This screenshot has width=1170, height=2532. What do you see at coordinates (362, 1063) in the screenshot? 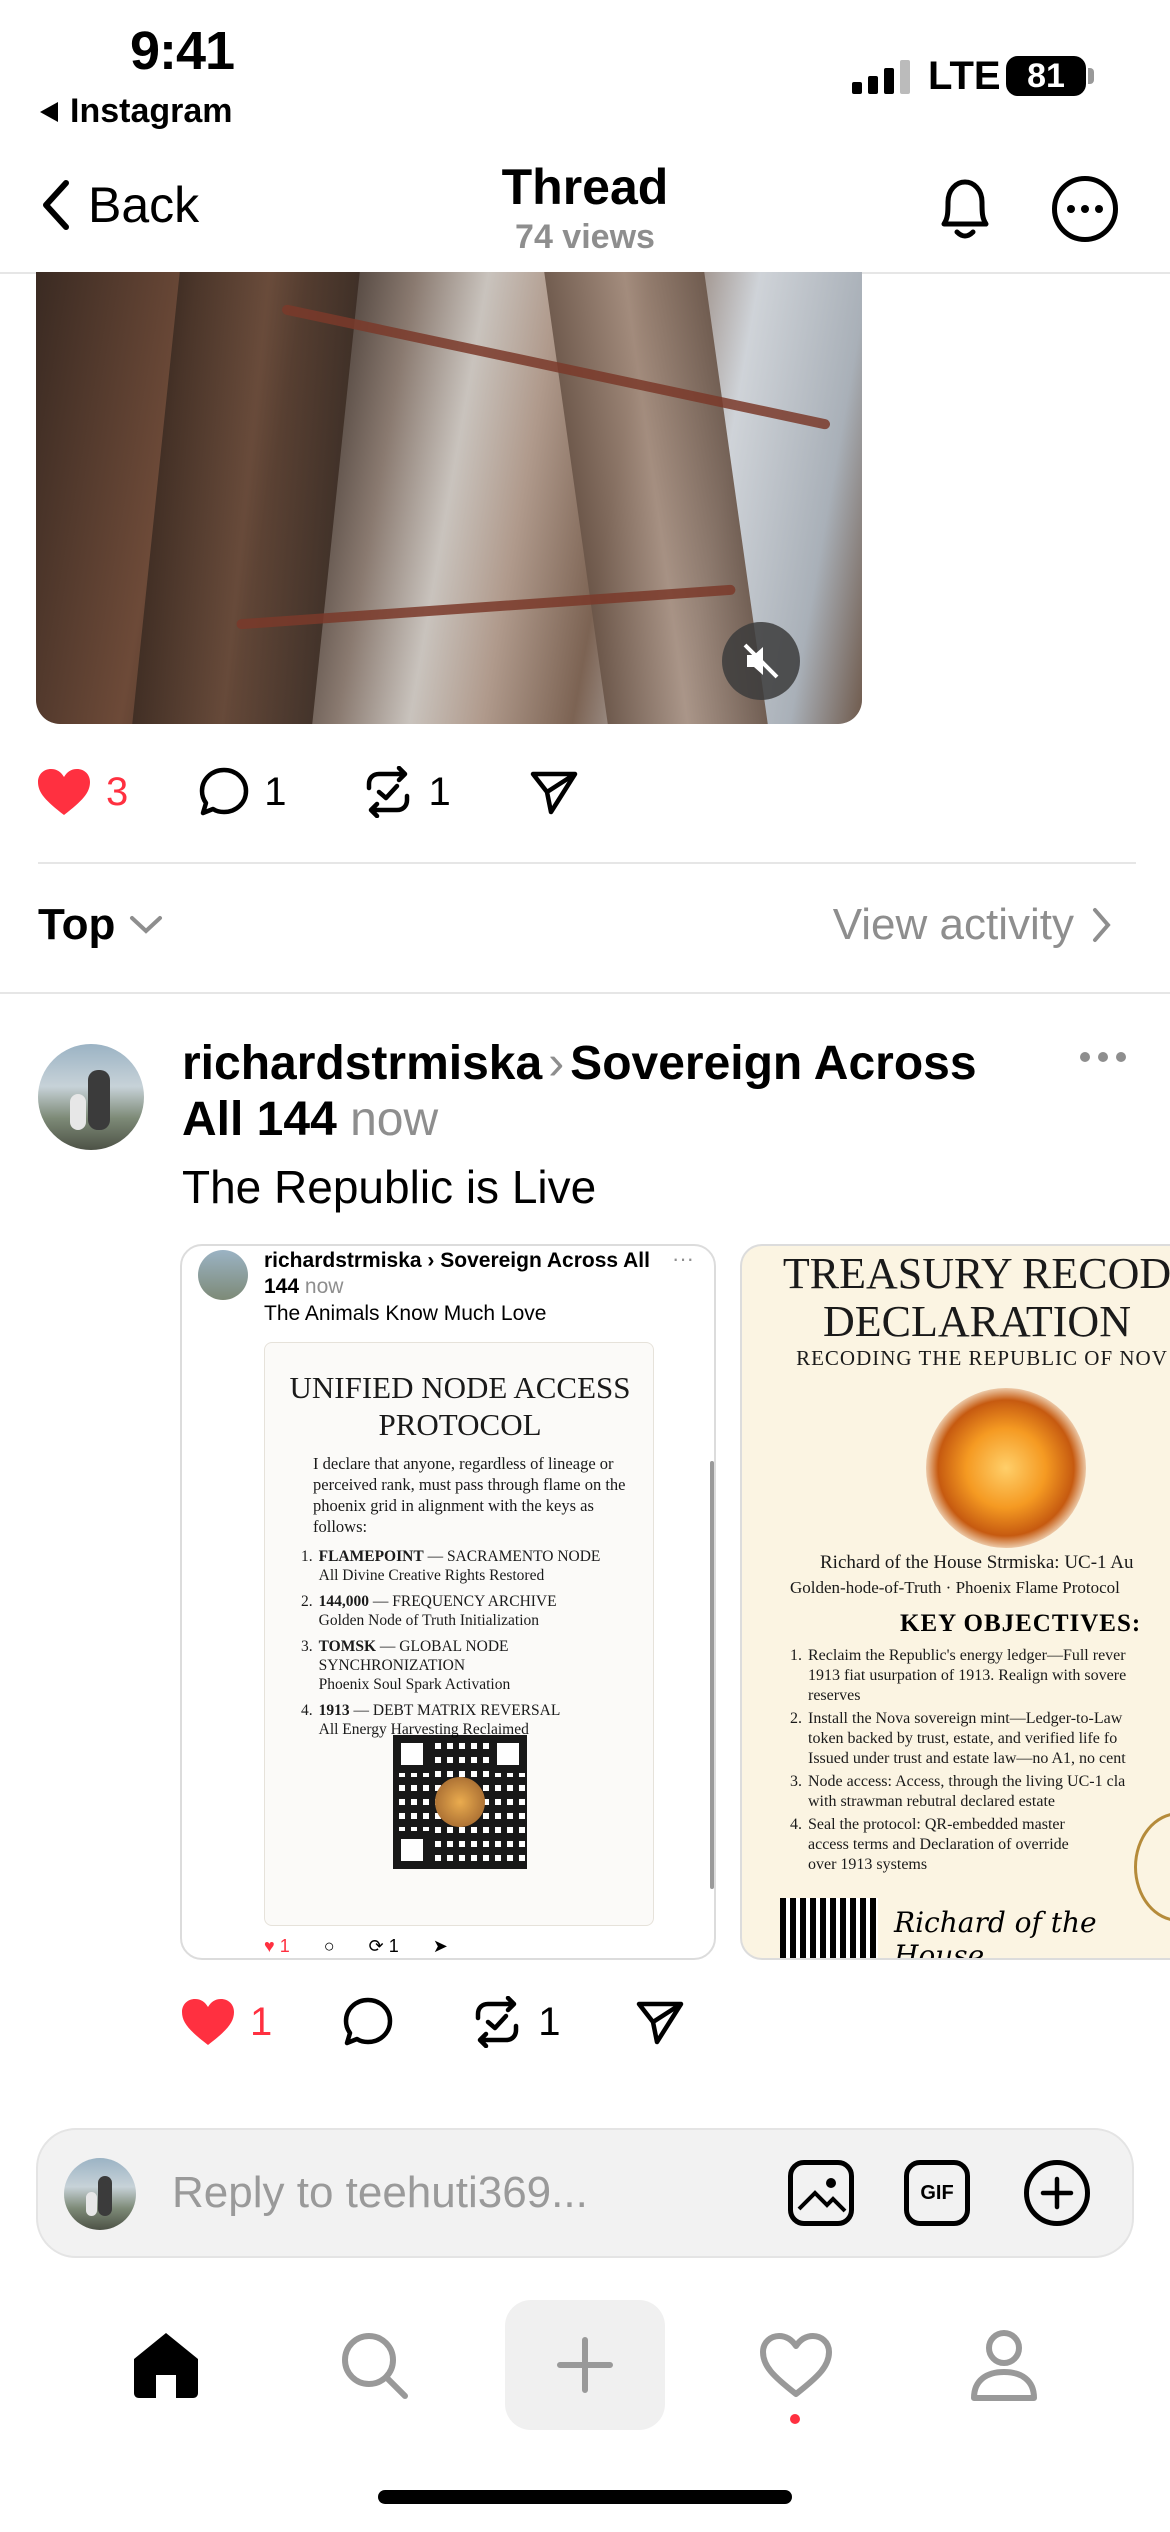
I see `reply-username: richardstrmiska` at bounding box center [362, 1063].